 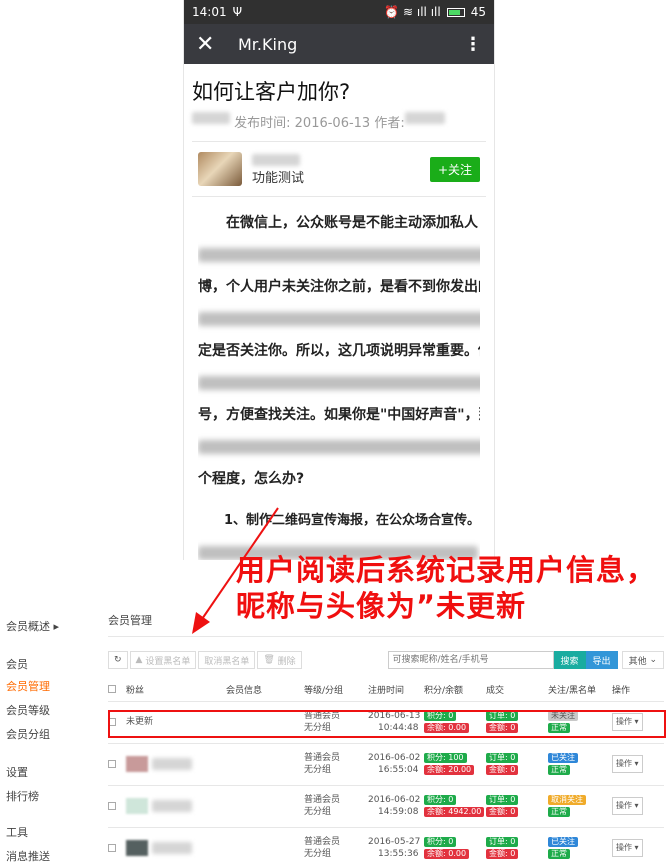 What do you see at coordinates (386, 621) in the screenshot?
I see `page-title: 会员管理` at bounding box center [386, 621].